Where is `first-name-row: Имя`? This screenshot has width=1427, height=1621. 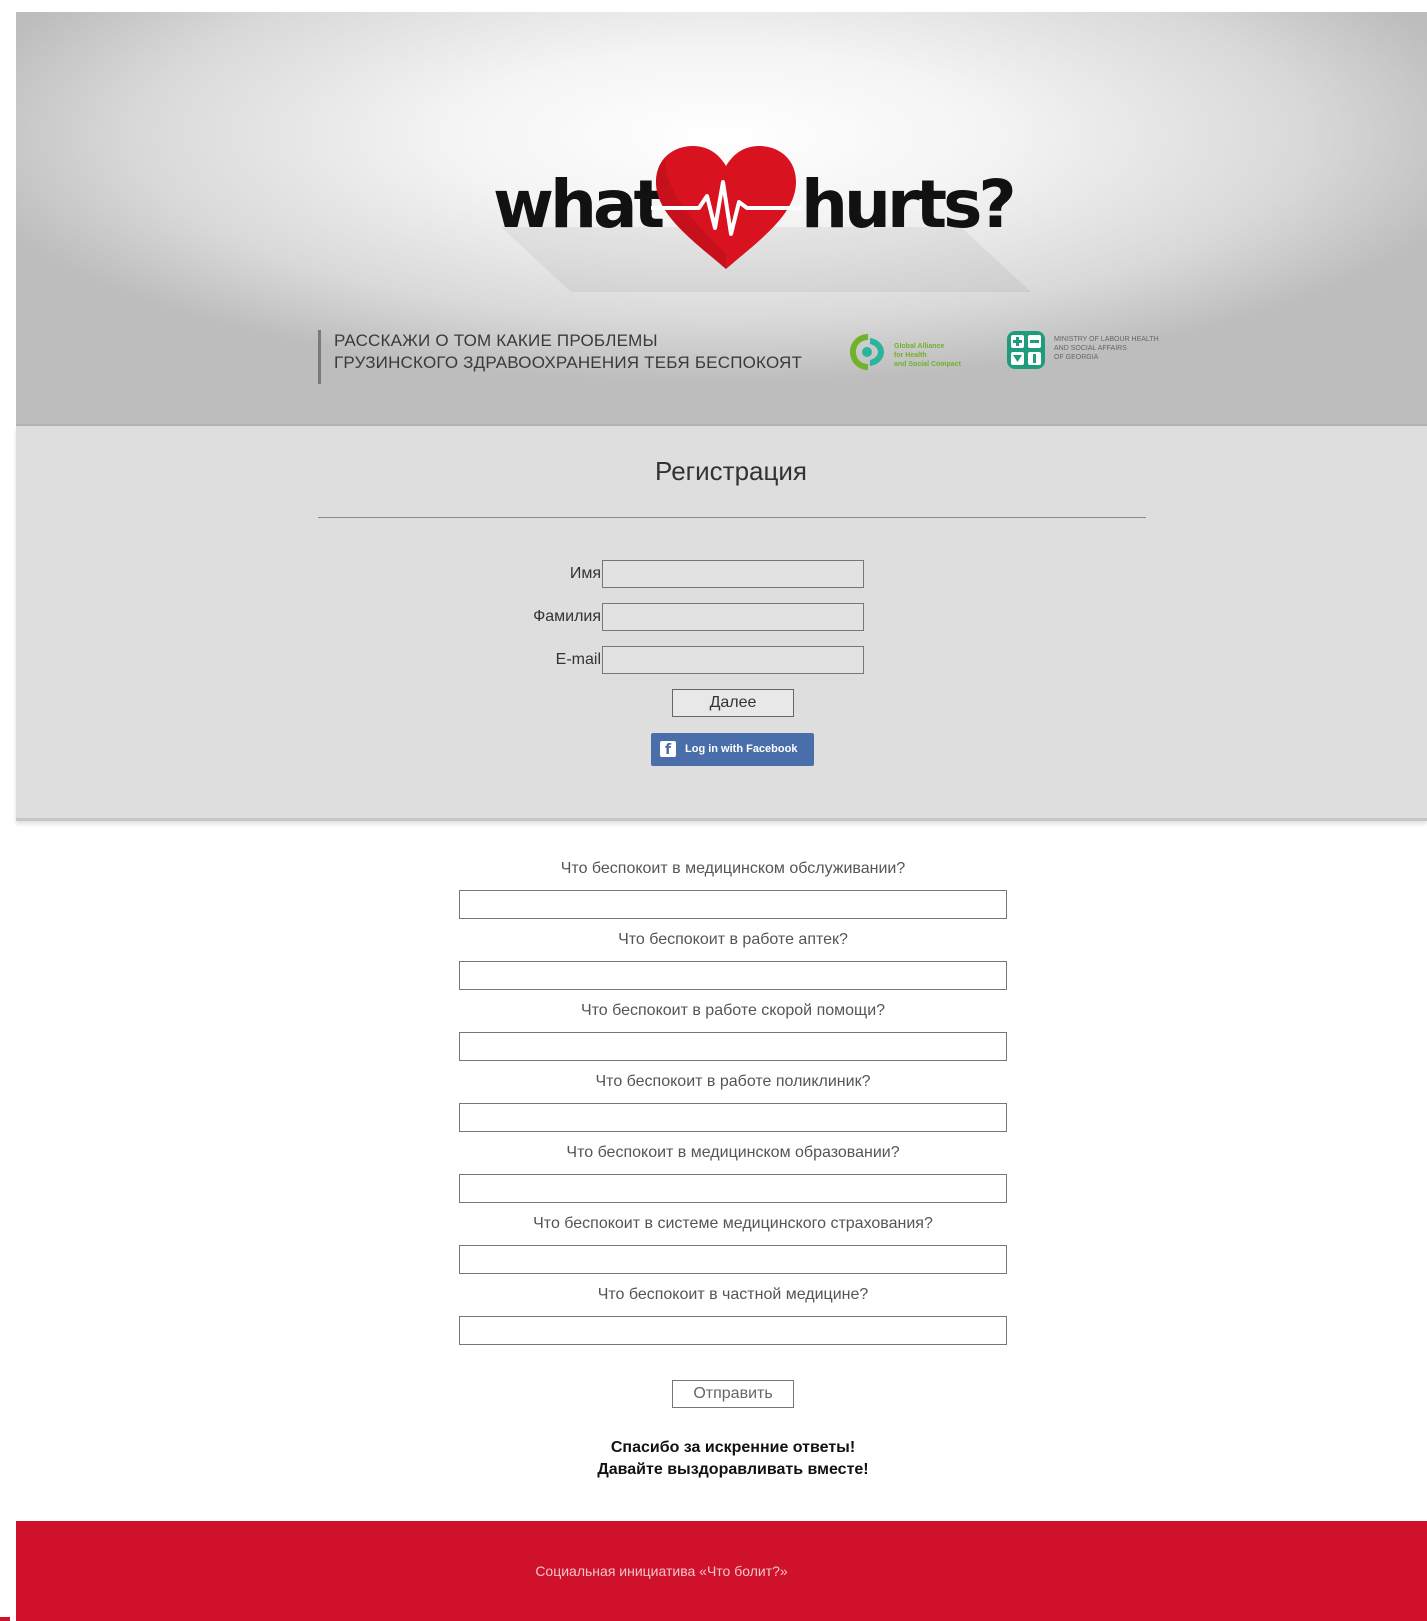
first-name-row: Имя is located at coordinates (721, 575).